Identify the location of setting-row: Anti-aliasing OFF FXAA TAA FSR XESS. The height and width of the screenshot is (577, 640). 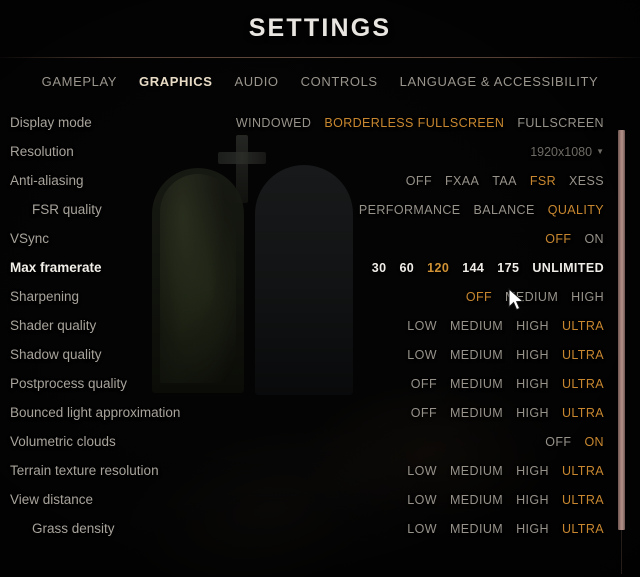
(320, 180).